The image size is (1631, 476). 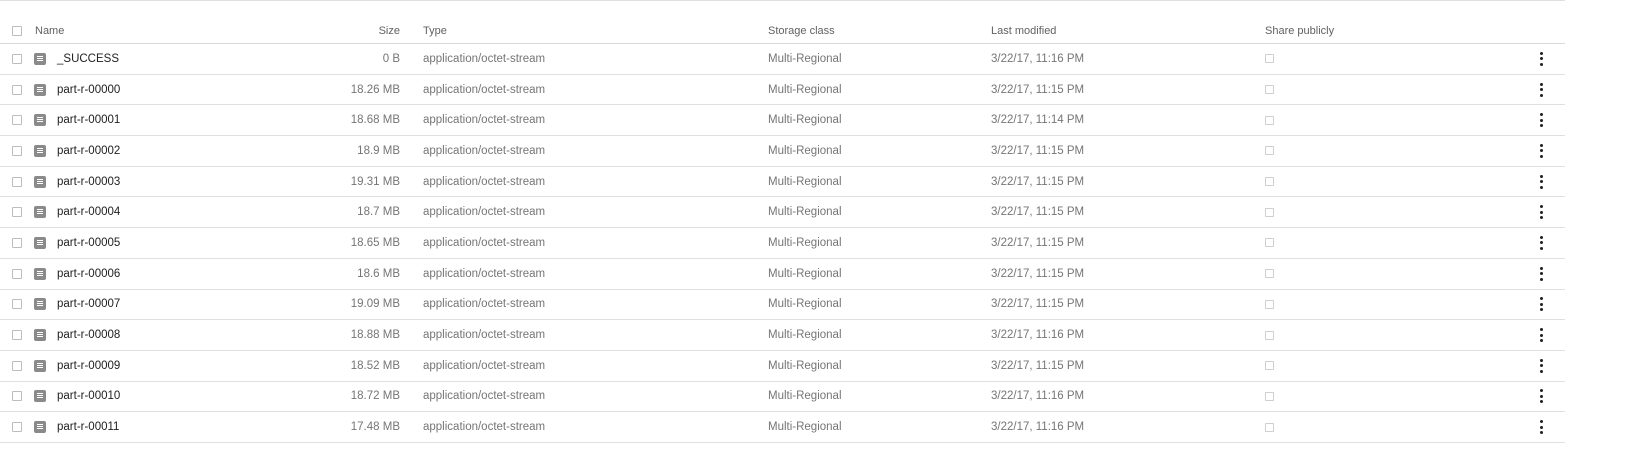 I want to click on select-all-checkbox, so click(x=17, y=31).